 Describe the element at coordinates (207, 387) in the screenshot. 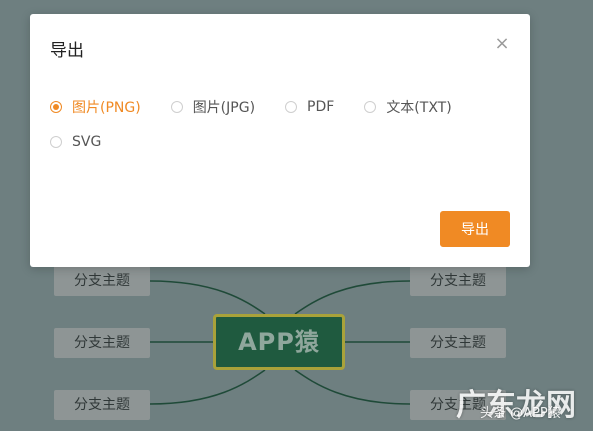

I see `connector-left-bottom` at that location.